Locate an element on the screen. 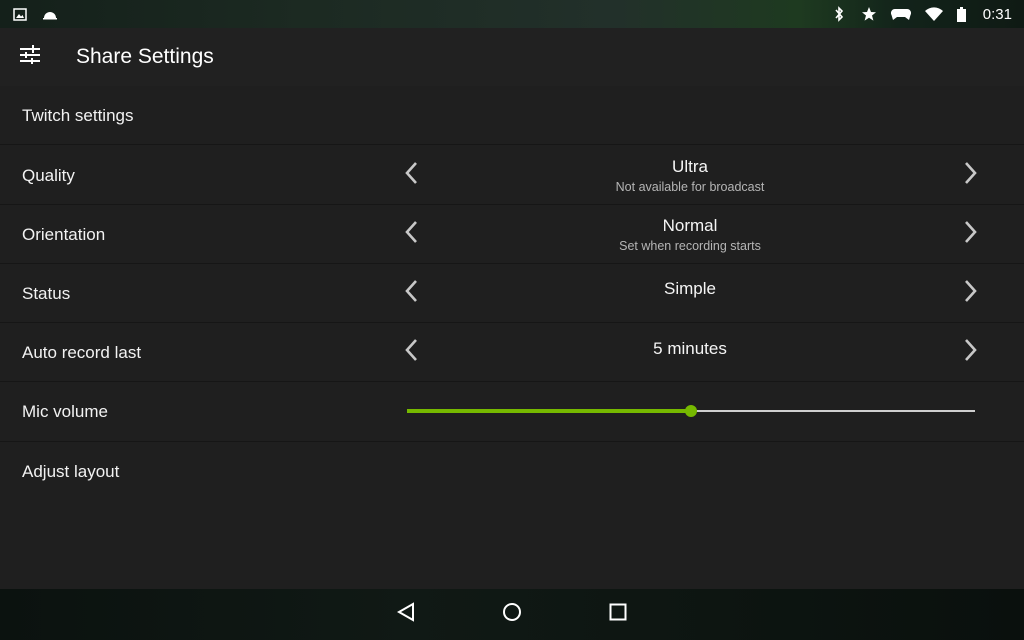 The image size is (1024, 640). orientation-label: Orientation is located at coordinates (64, 234).